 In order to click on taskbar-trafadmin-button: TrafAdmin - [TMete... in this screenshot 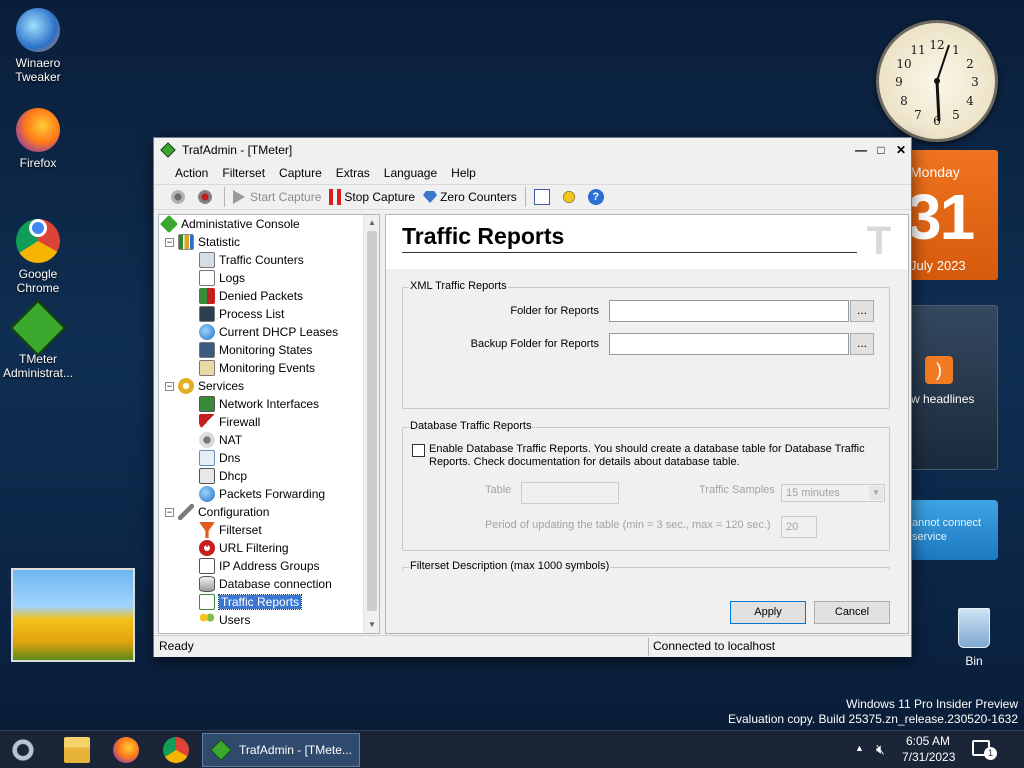, I will do `click(281, 750)`.